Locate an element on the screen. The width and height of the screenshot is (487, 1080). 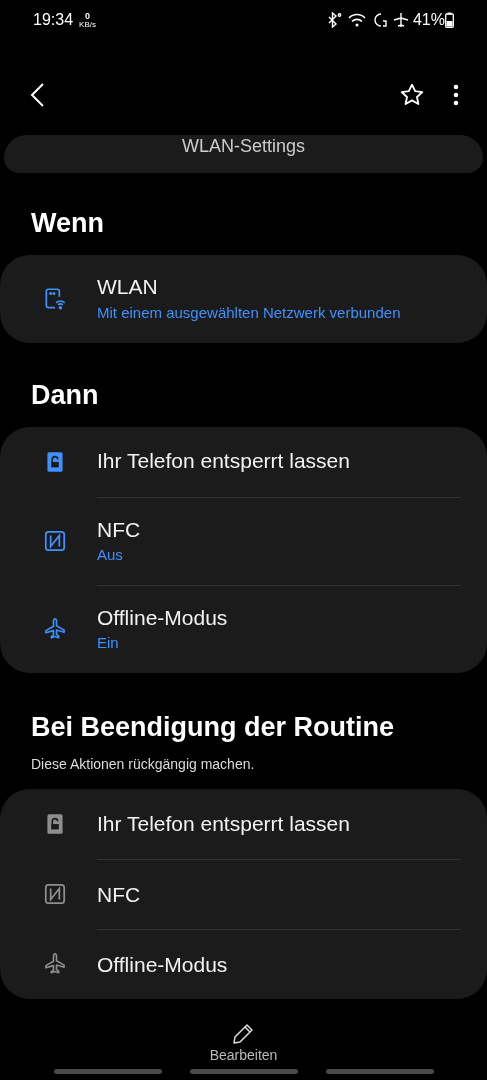
action-row: Offline-Modus Ein is located at coordinates (243, 628).